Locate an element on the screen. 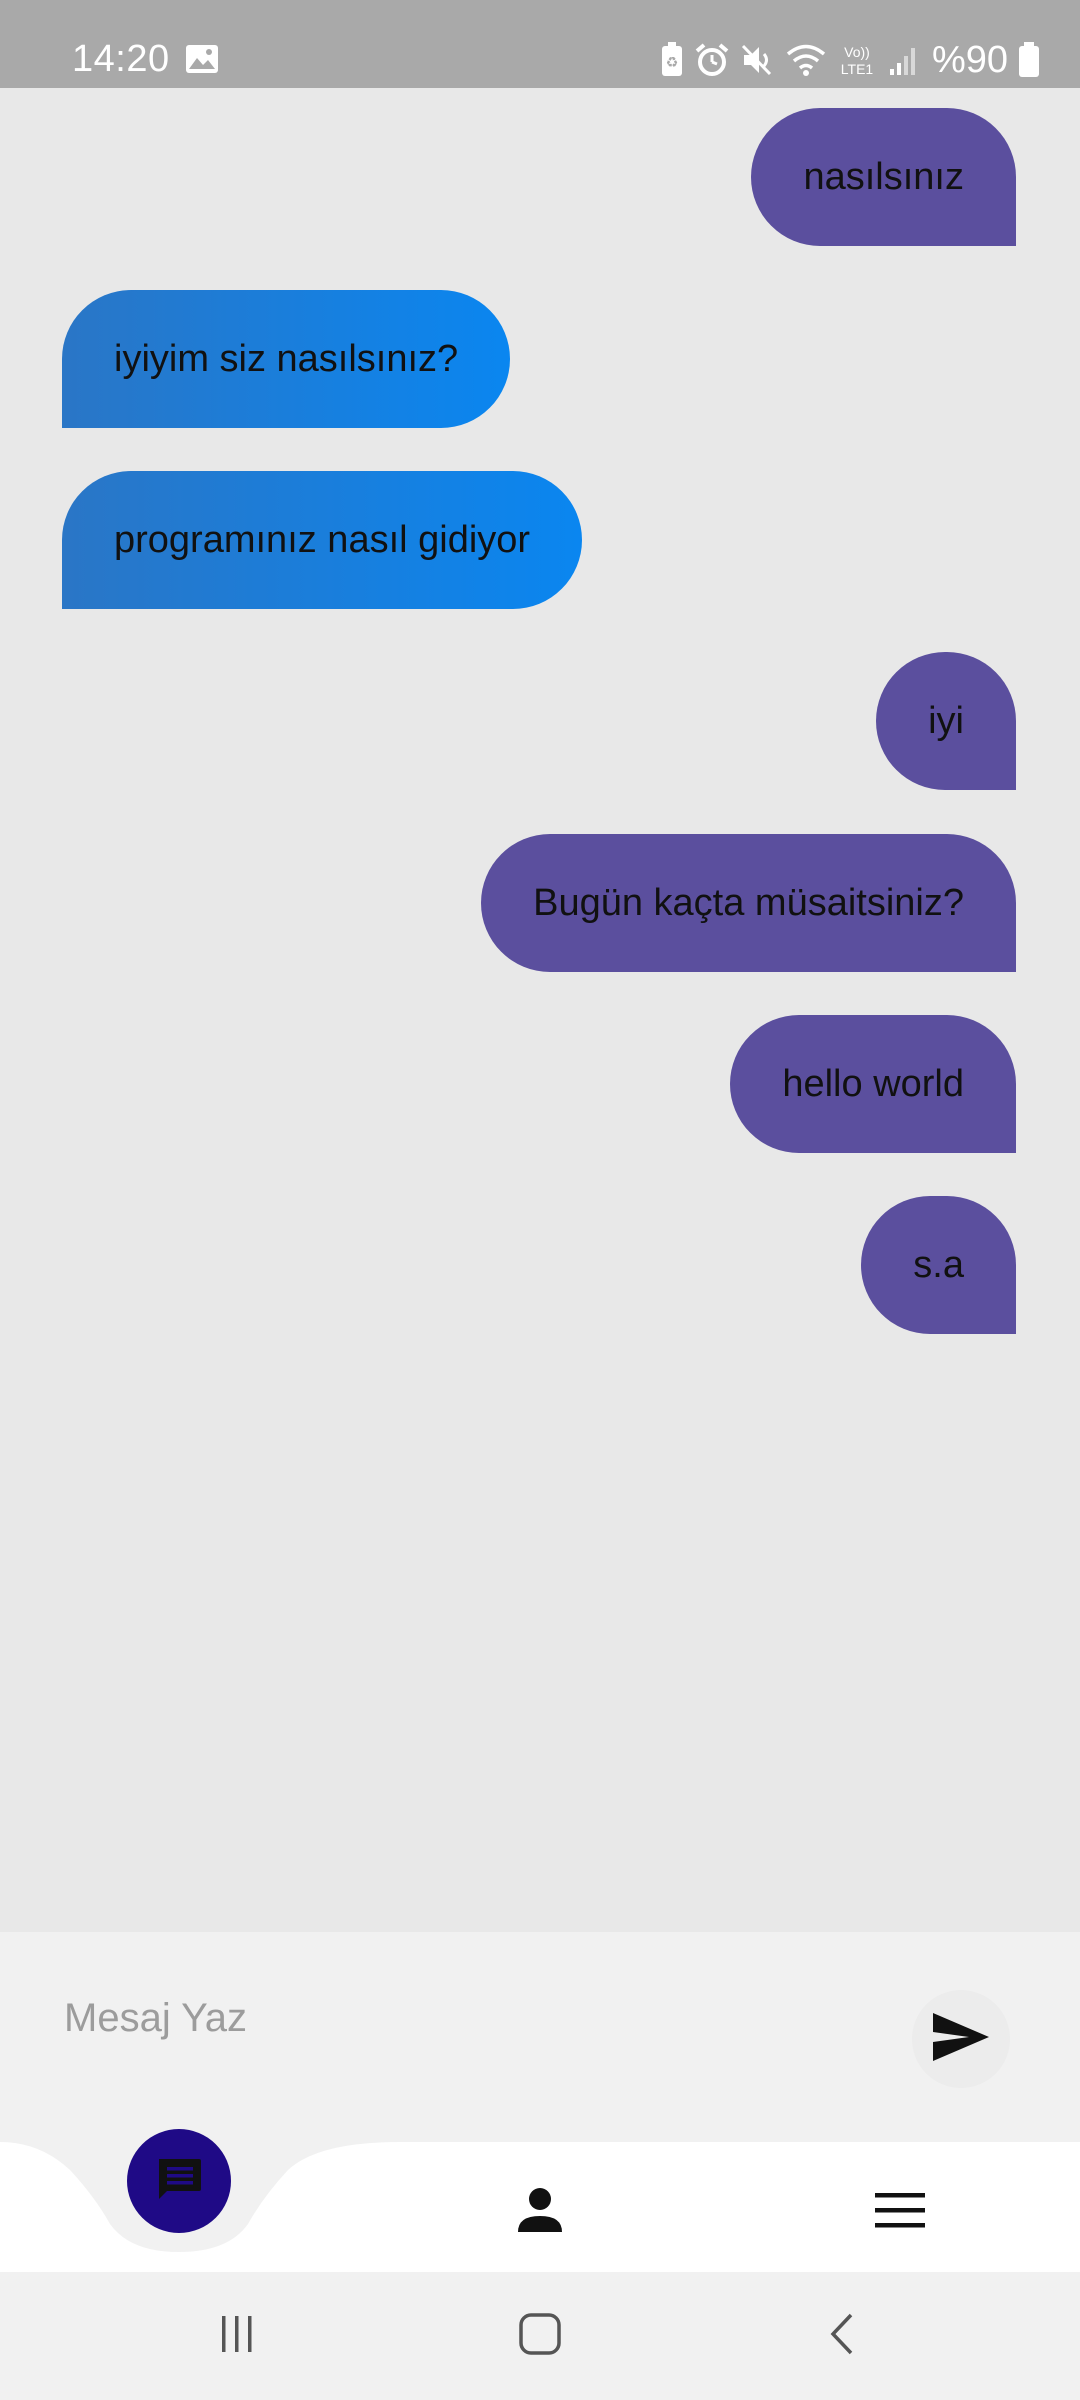 The width and height of the screenshot is (1080, 2400). send-button is located at coordinates (961, 2039).